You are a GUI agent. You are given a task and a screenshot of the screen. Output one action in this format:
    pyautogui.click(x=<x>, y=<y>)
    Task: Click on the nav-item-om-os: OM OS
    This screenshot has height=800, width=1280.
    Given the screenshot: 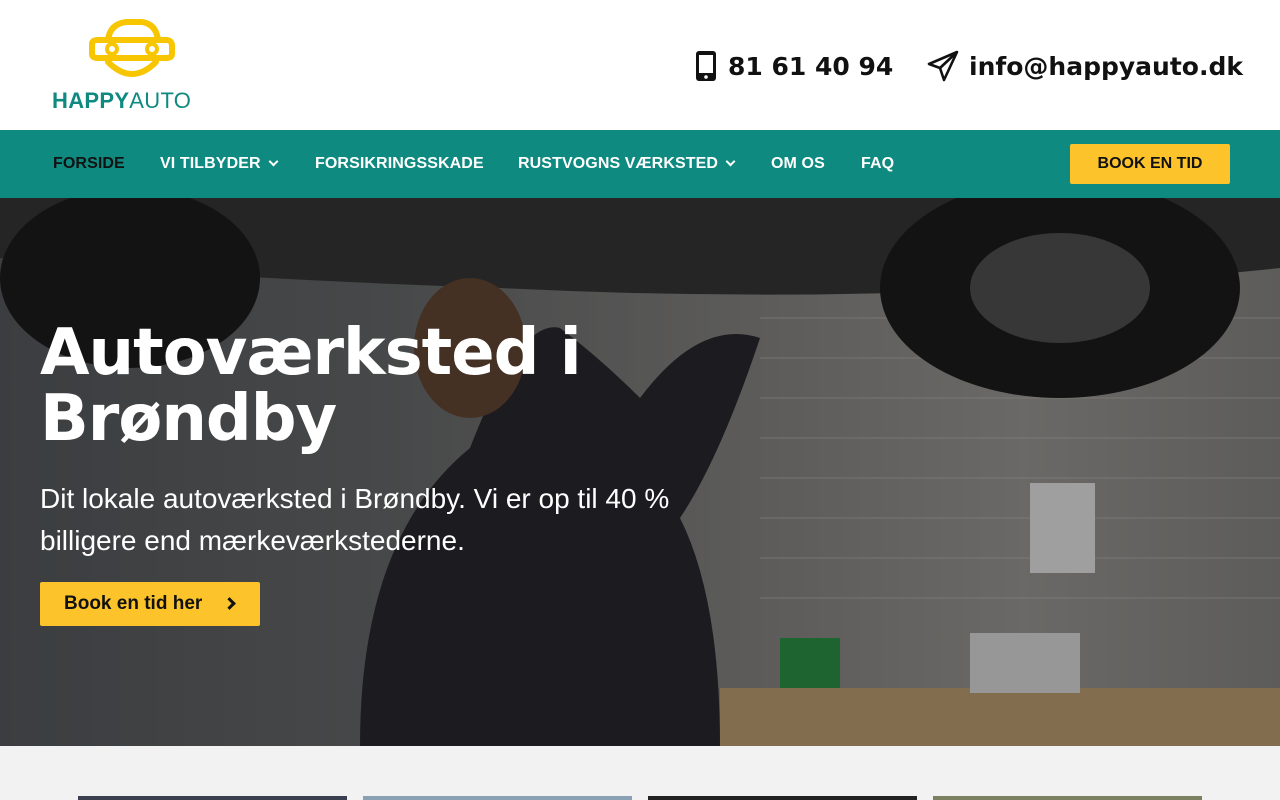 What is the action you would take?
    pyautogui.click(x=798, y=164)
    